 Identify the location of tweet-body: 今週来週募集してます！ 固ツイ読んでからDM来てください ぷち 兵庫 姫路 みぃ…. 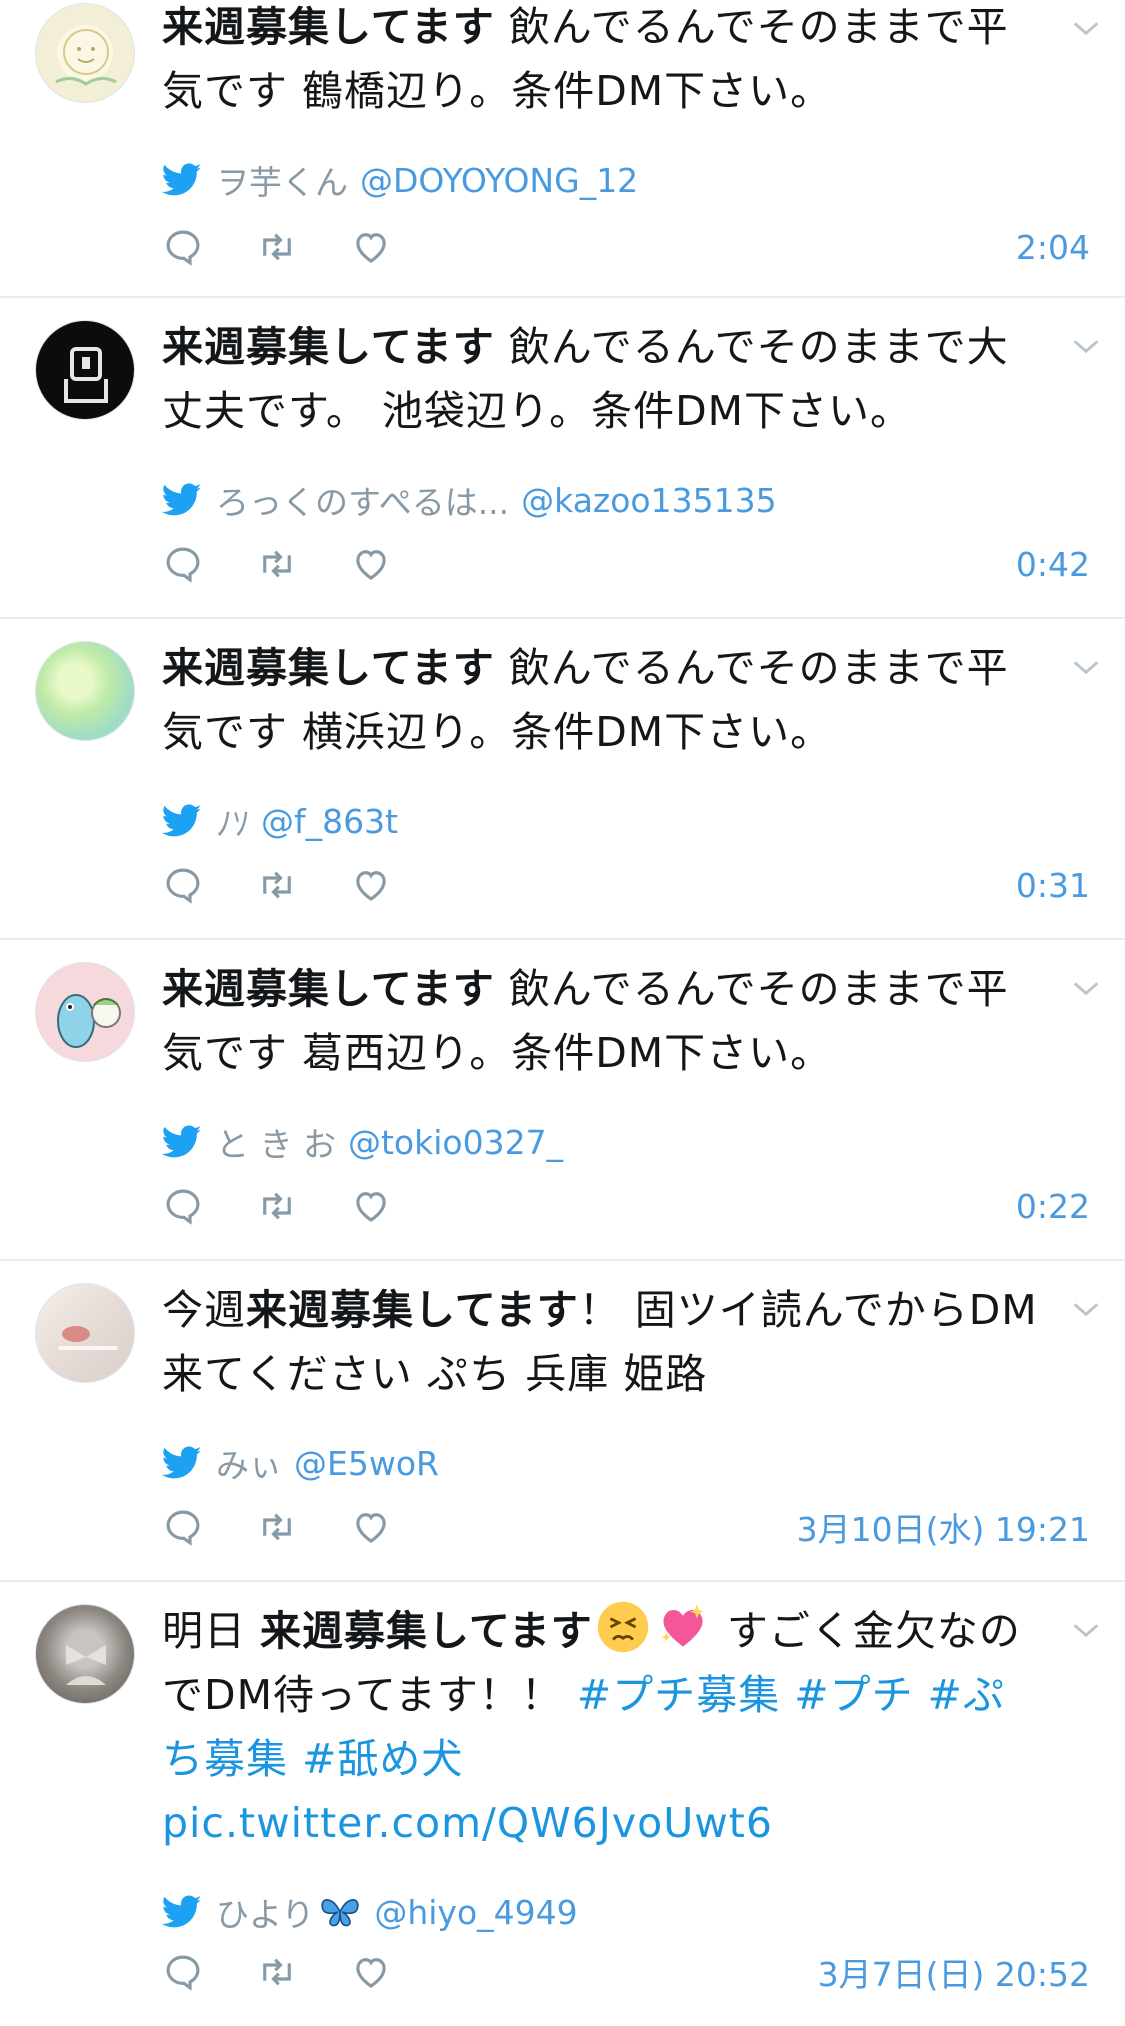
(602, 1384).